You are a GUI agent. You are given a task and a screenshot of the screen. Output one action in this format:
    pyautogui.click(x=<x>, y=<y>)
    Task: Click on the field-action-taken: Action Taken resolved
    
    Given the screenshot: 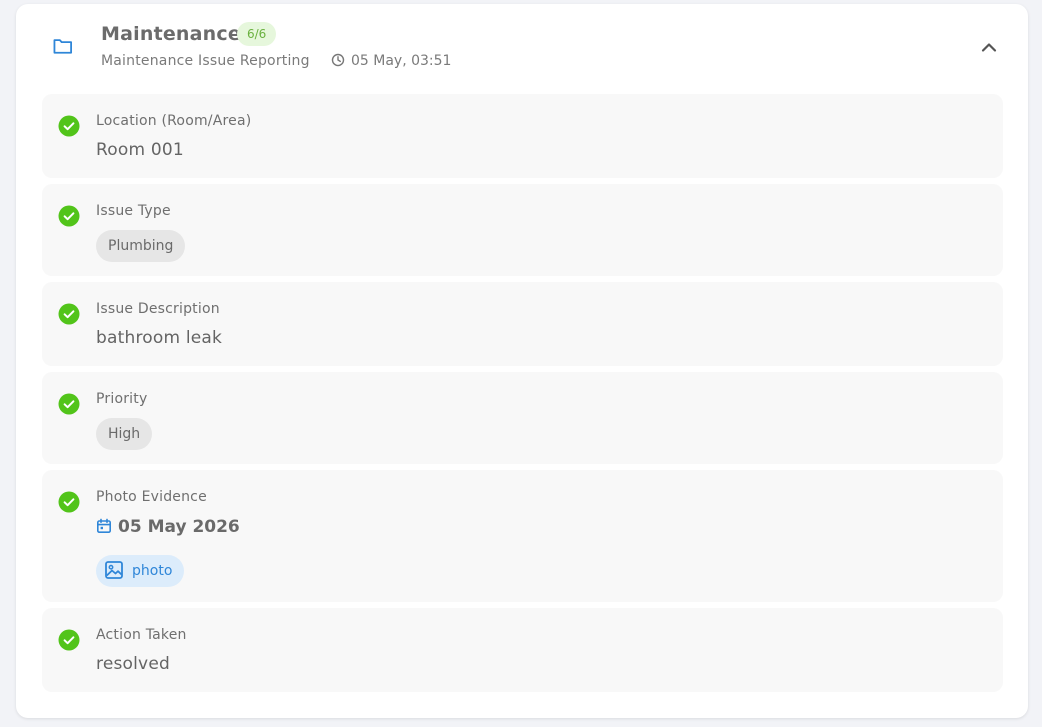 What is the action you would take?
    pyautogui.click(x=522, y=650)
    